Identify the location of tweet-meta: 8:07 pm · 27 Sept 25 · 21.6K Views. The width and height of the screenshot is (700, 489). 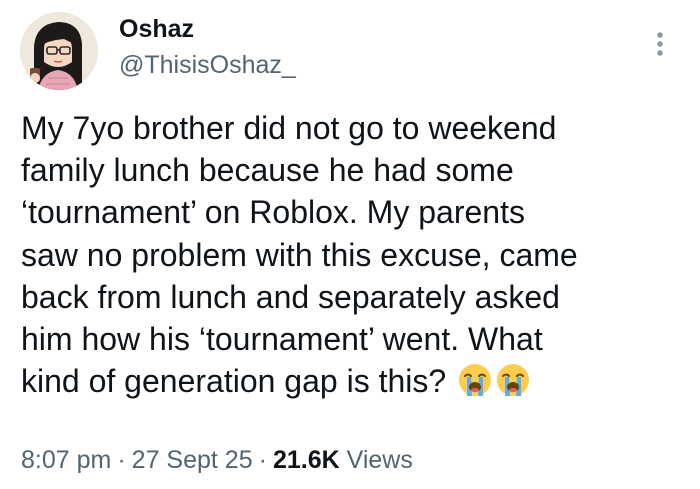
(217, 460).